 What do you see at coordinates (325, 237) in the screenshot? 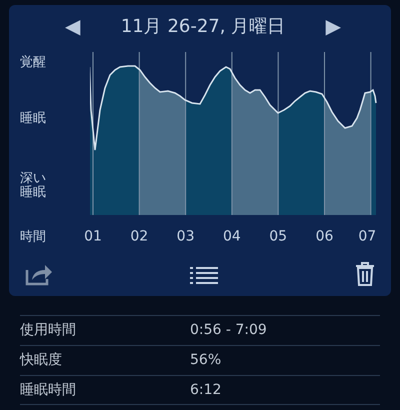
I see `hour-label: 06` at bounding box center [325, 237].